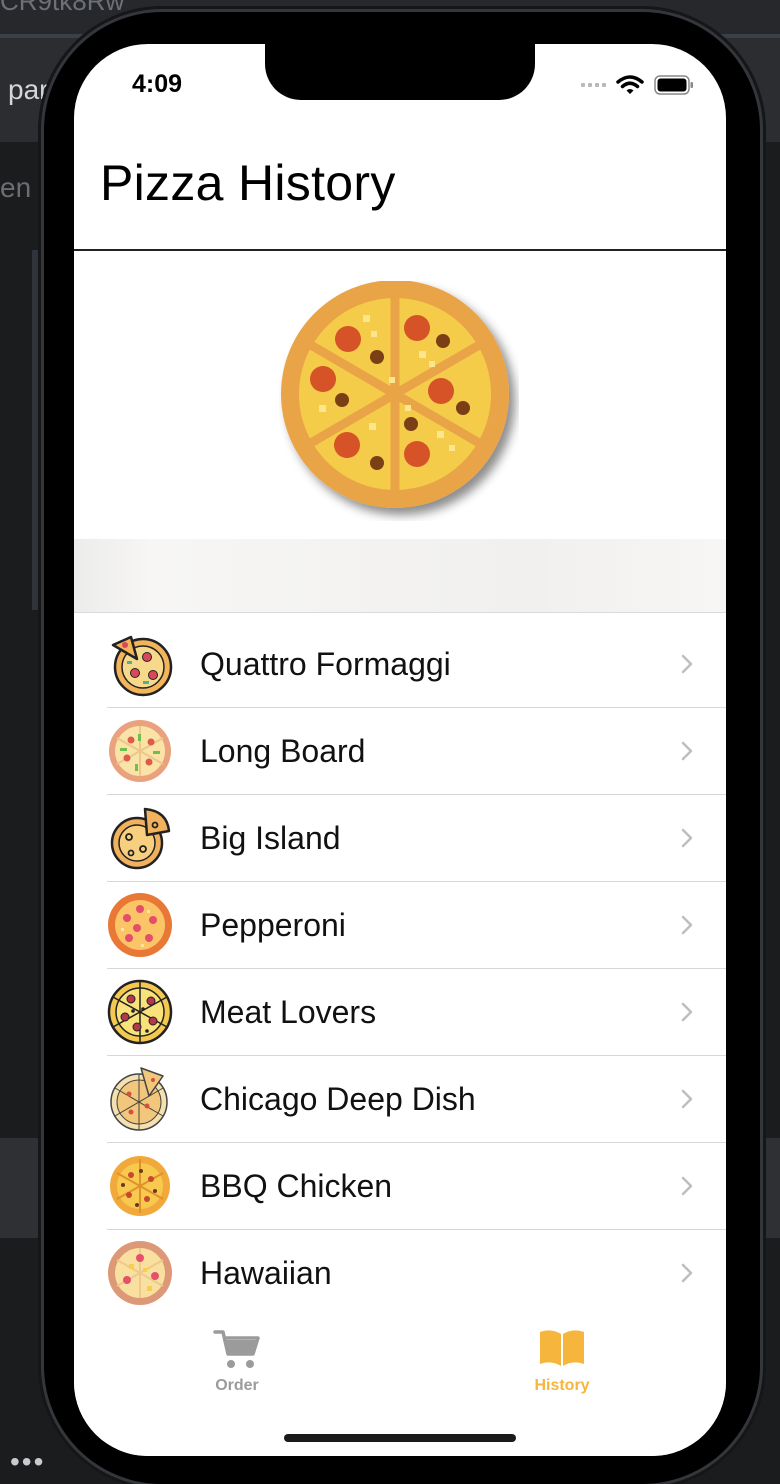 The height and width of the screenshot is (1484, 780). What do you see at coordinates (562, 1348) in the screenshot?
I see `book-icon` at bounding box center [562, 1348].